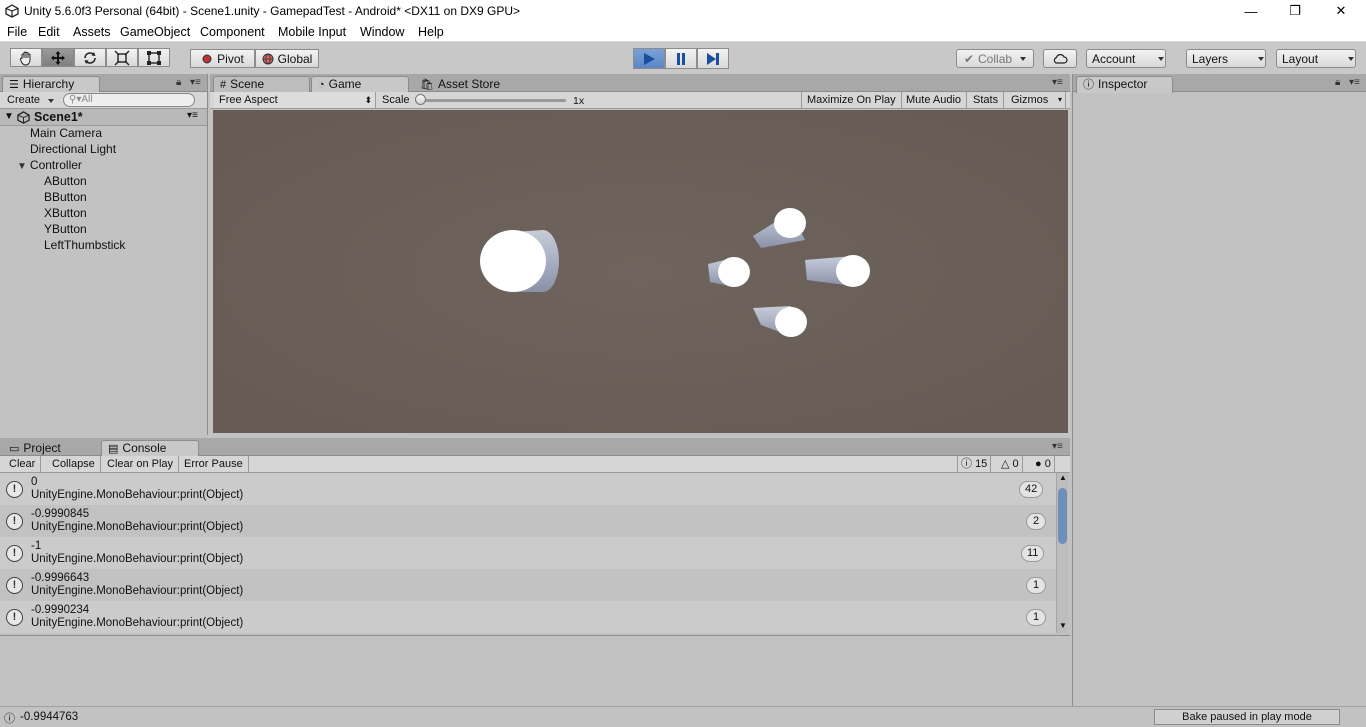 This screenshot has height=727, width=1366. I want to click on warning-icon: △, so click(1005, 464).